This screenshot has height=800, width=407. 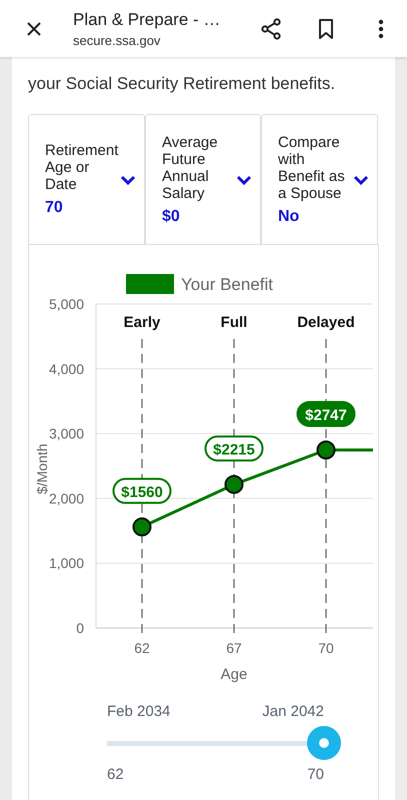 I want to click on min-age-label: 62, so click(x=115, y=774).